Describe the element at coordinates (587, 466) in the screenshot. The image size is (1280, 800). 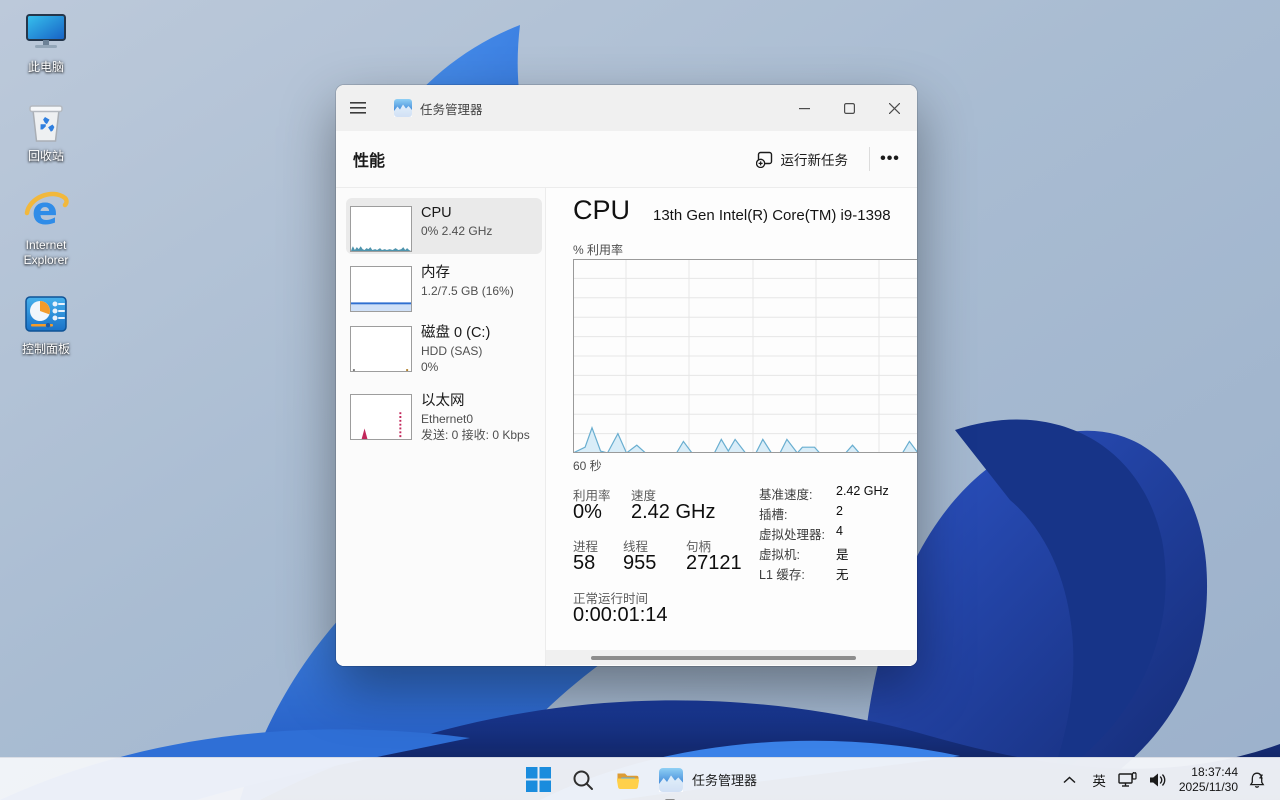
I see `chart-x-axis-label: 60 秒` at that location.